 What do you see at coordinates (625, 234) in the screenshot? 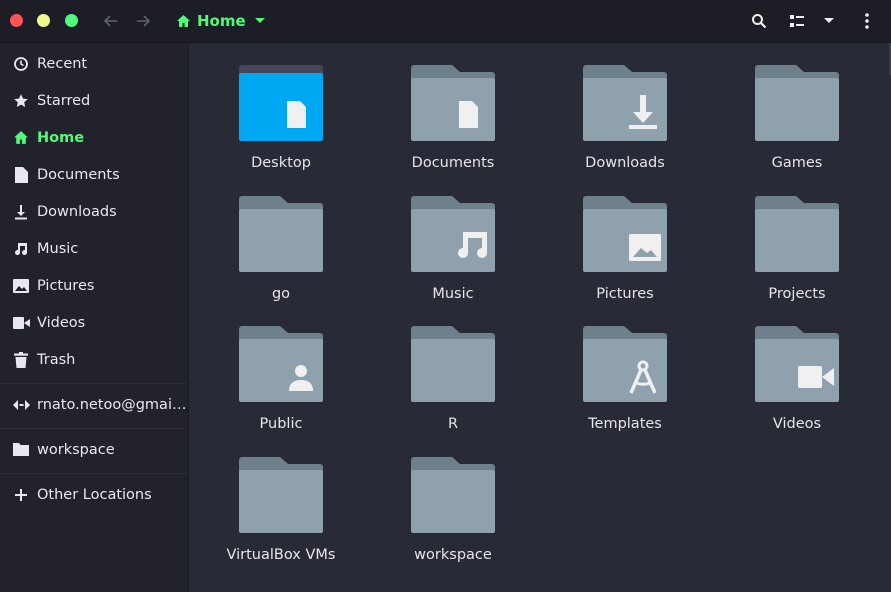
I see `pictures-folder-icon` at bounding box center [625, 234].